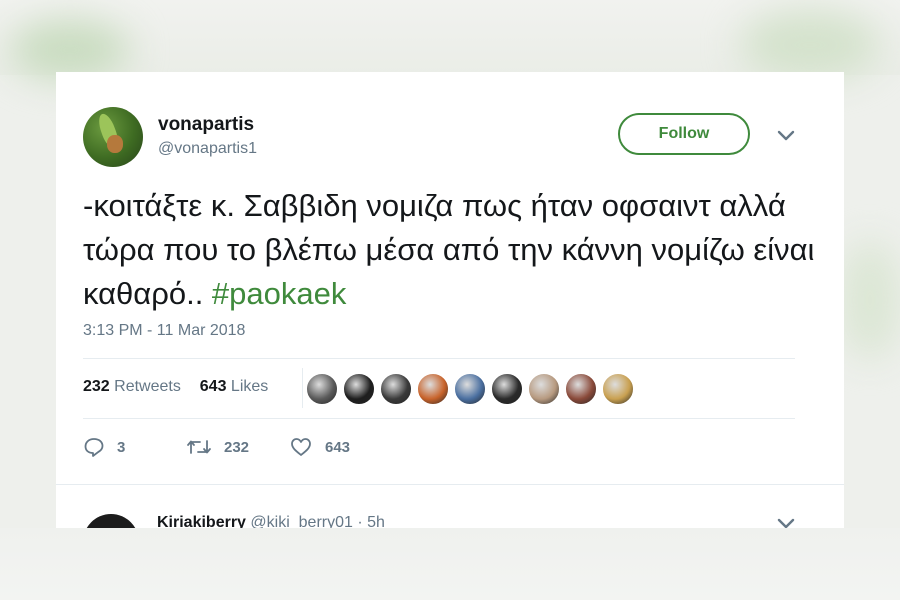  I want to click on hashtag-link: #paokaek, so click(279, 293).